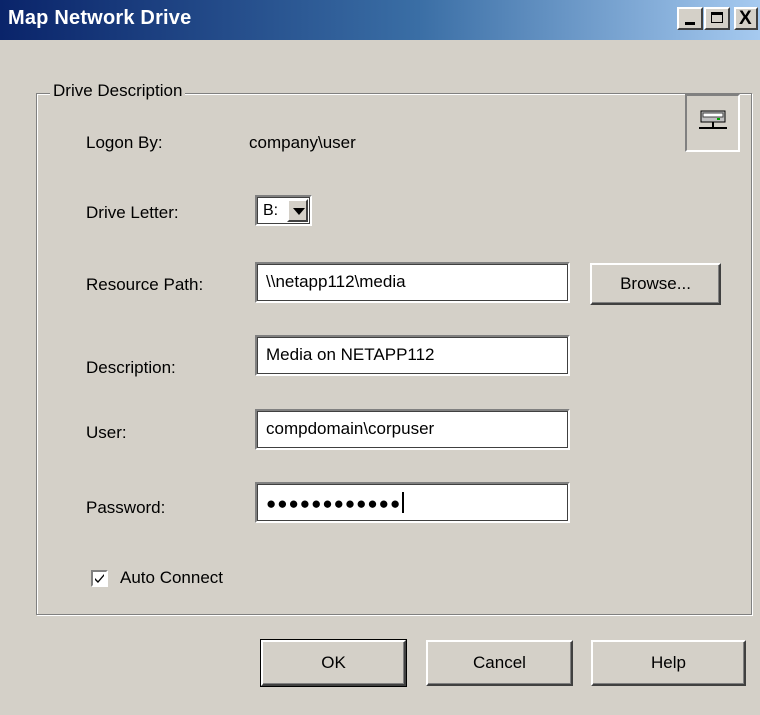 Image resolution: width=760 pixels, height=715 pixels. Describe the element at coordinates (668, 663) in the screenshot. I see `help-button: Help` at that location.